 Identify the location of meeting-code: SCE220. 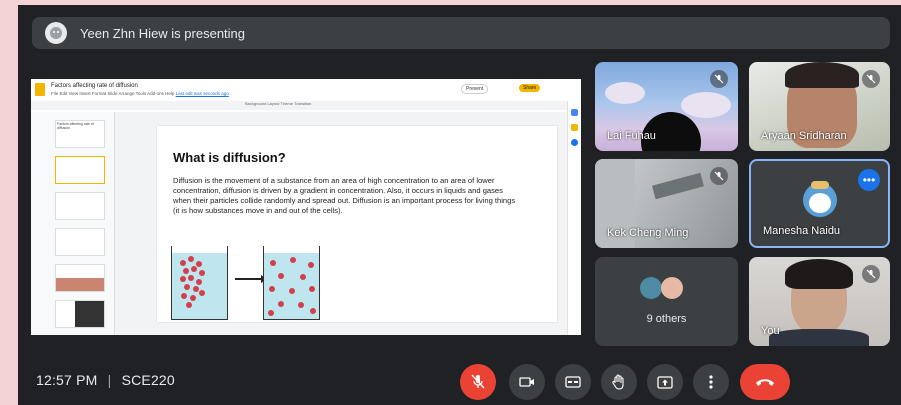
(148, 380).